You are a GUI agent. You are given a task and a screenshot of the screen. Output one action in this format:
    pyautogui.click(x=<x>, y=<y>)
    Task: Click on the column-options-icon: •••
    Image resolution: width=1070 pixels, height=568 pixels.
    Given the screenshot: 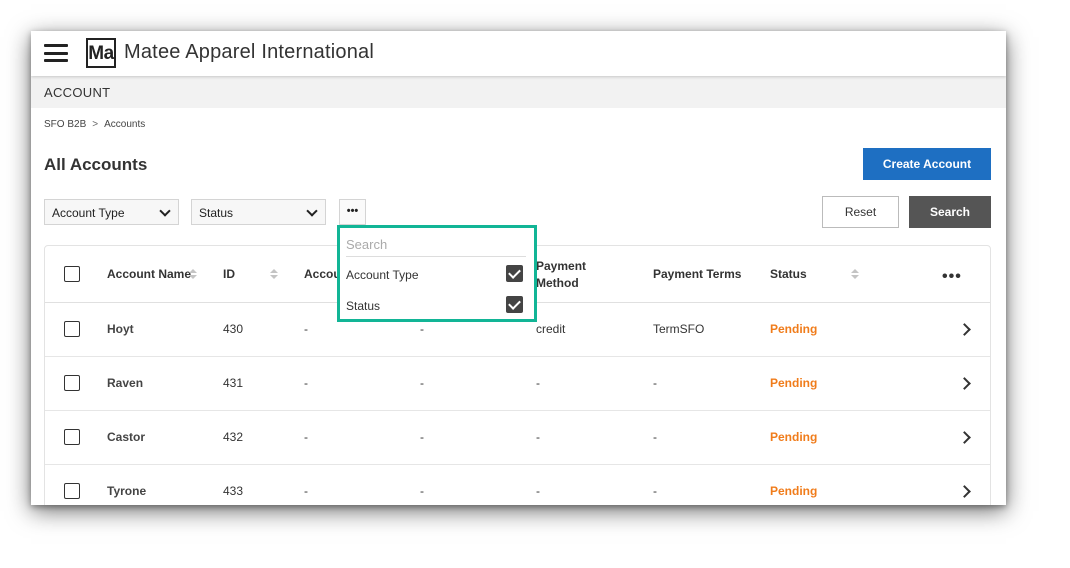 What is the action you would take?
    pyautogui.click(x=952, y=277)
    